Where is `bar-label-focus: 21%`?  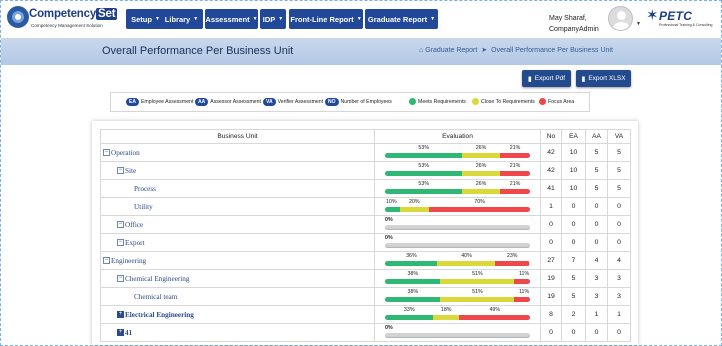 bar-label-focus: 21% is located at coordinates (515, 148).